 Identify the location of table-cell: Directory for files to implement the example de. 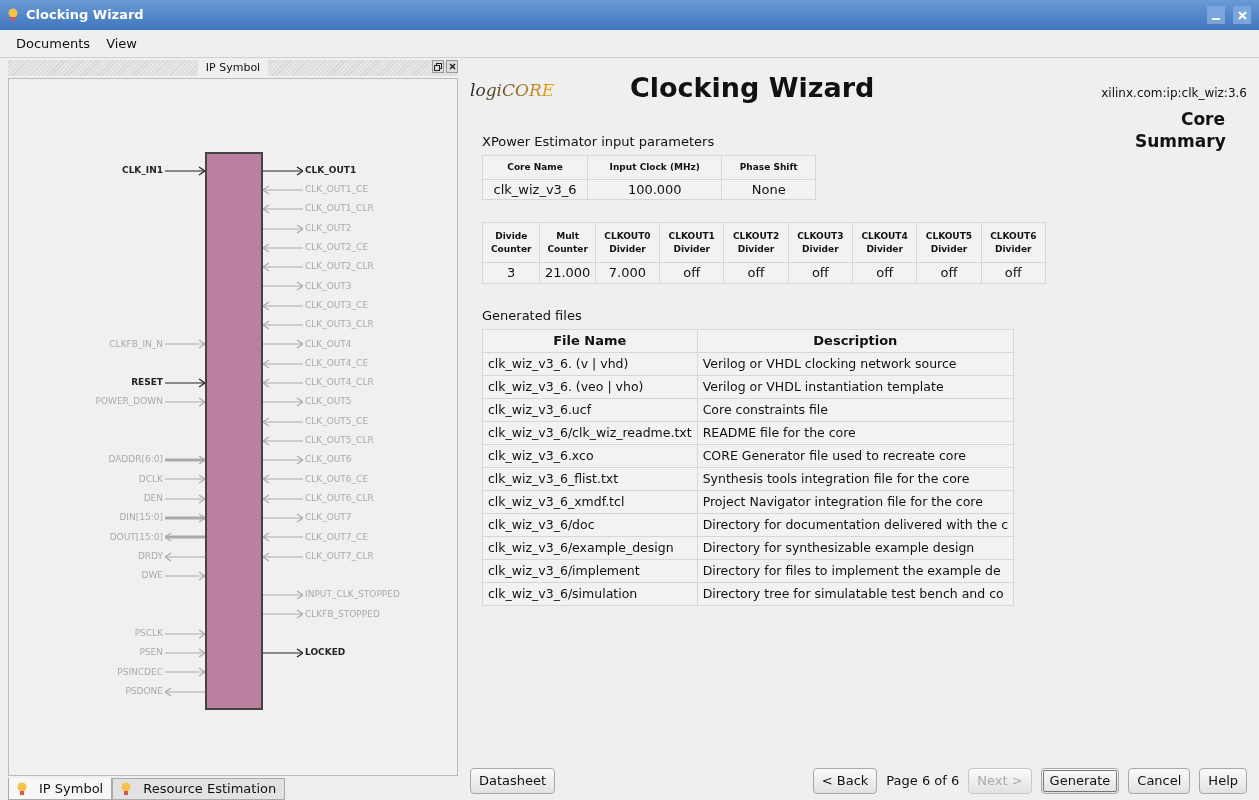
(855, 571).